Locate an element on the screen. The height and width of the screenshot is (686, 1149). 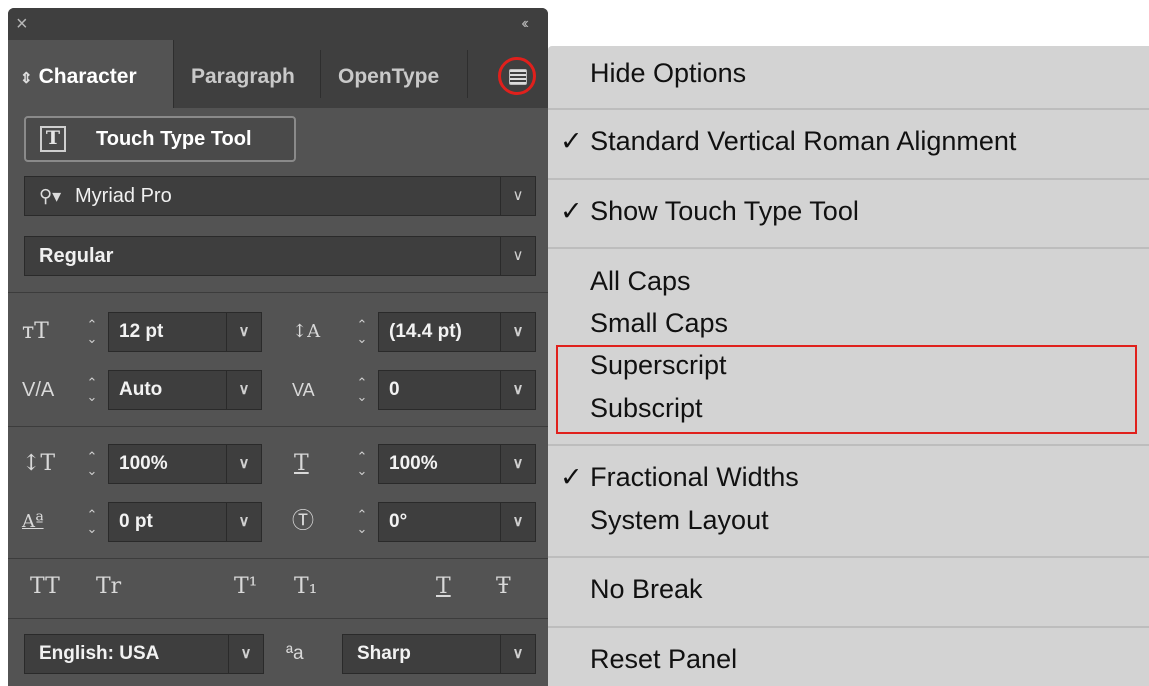
search-icon: ⚲▾ is located at coordinates (50, 196).